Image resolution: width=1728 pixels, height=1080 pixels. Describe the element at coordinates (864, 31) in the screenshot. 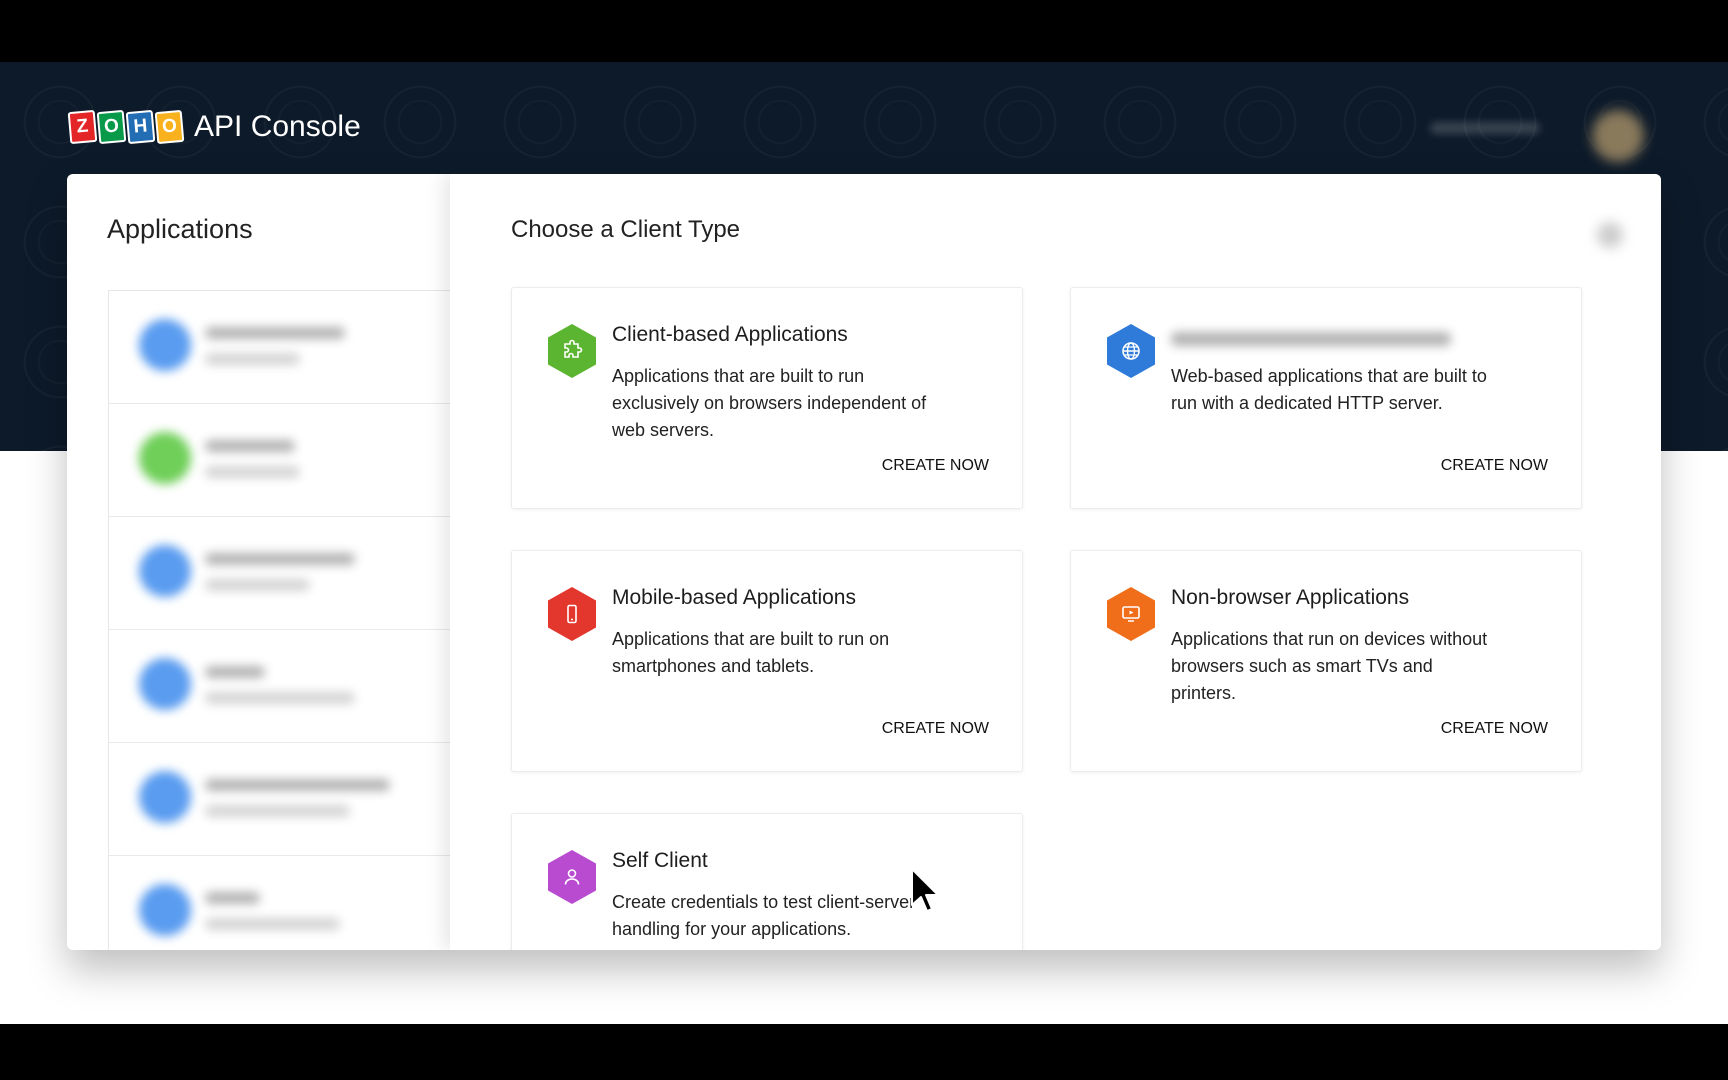

I see `letterbox-top` at that location.